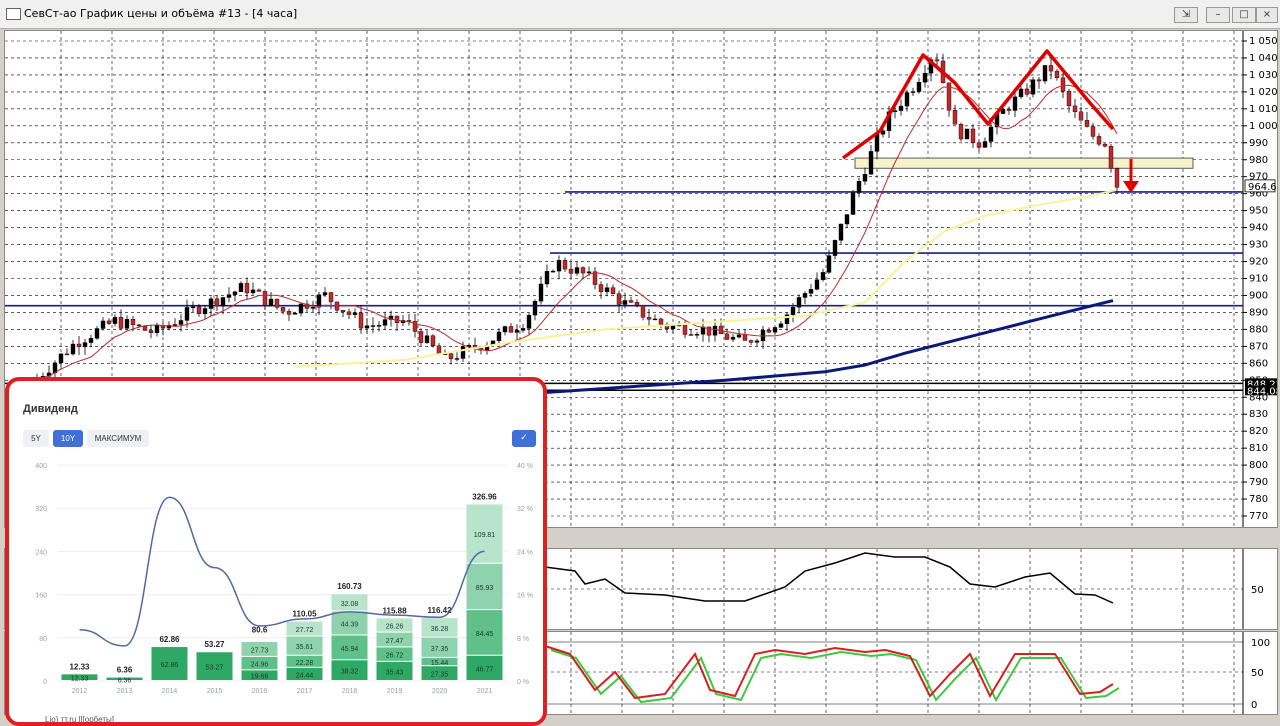 This screenshot has width=1280, height=726. I want to click on total-value-label: 160.73, so click(349, 586).